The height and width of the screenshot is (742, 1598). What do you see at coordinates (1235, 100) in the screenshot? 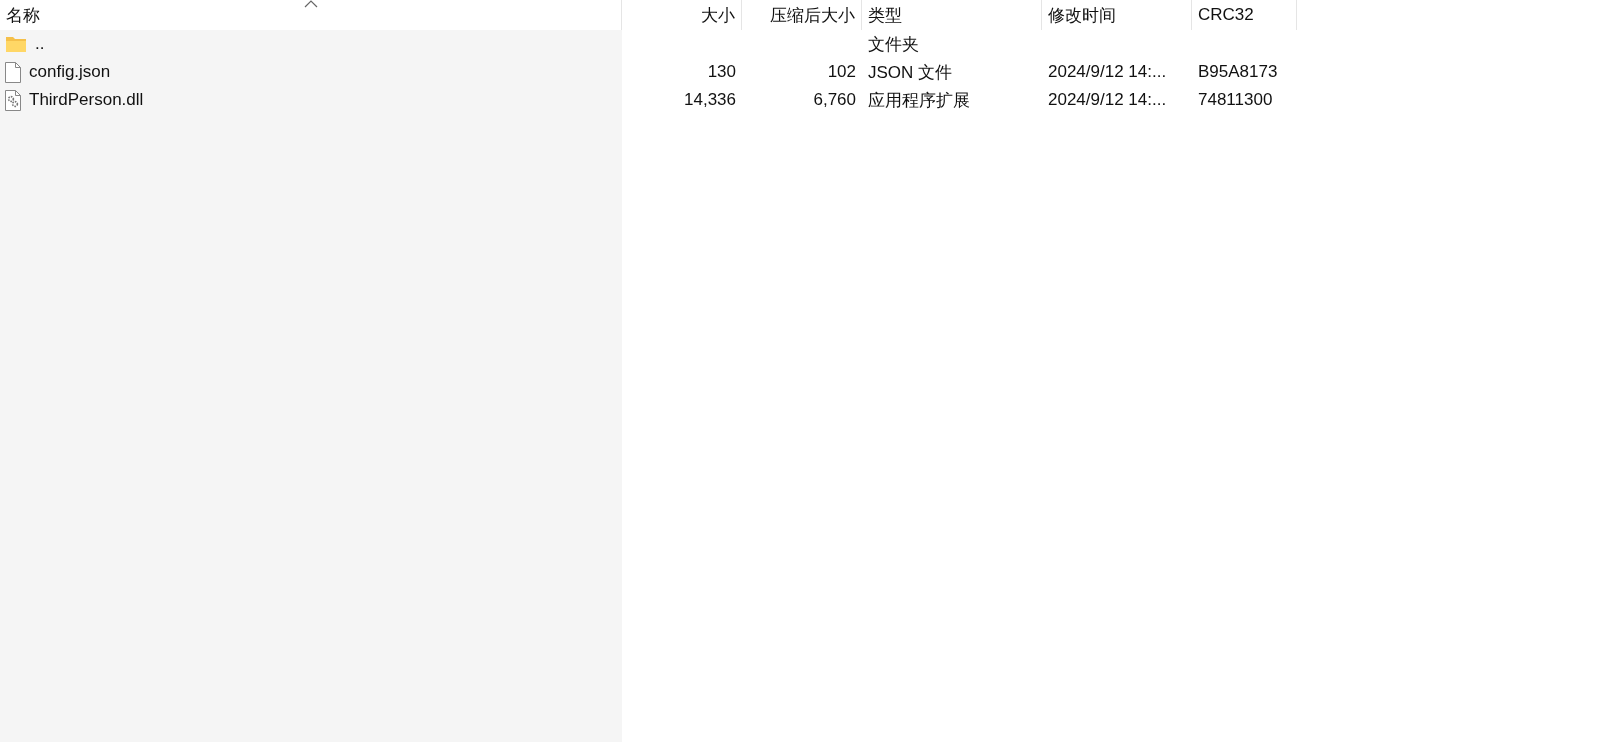
I see `table-cell: 74811300` at bounding box center [1235, 100].